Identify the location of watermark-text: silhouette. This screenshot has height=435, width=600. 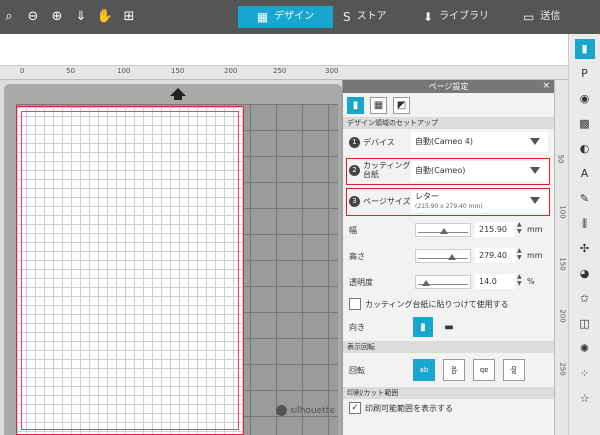
(312, 410).